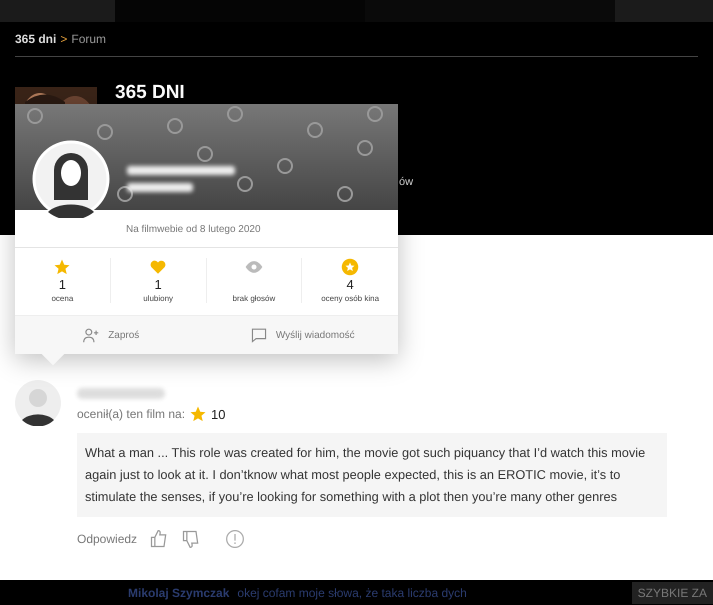  What do you see at coordinates (350, 298) in the screenshot?
I see `stat-label: oceny osób kina` at bounding box center [350, 298].